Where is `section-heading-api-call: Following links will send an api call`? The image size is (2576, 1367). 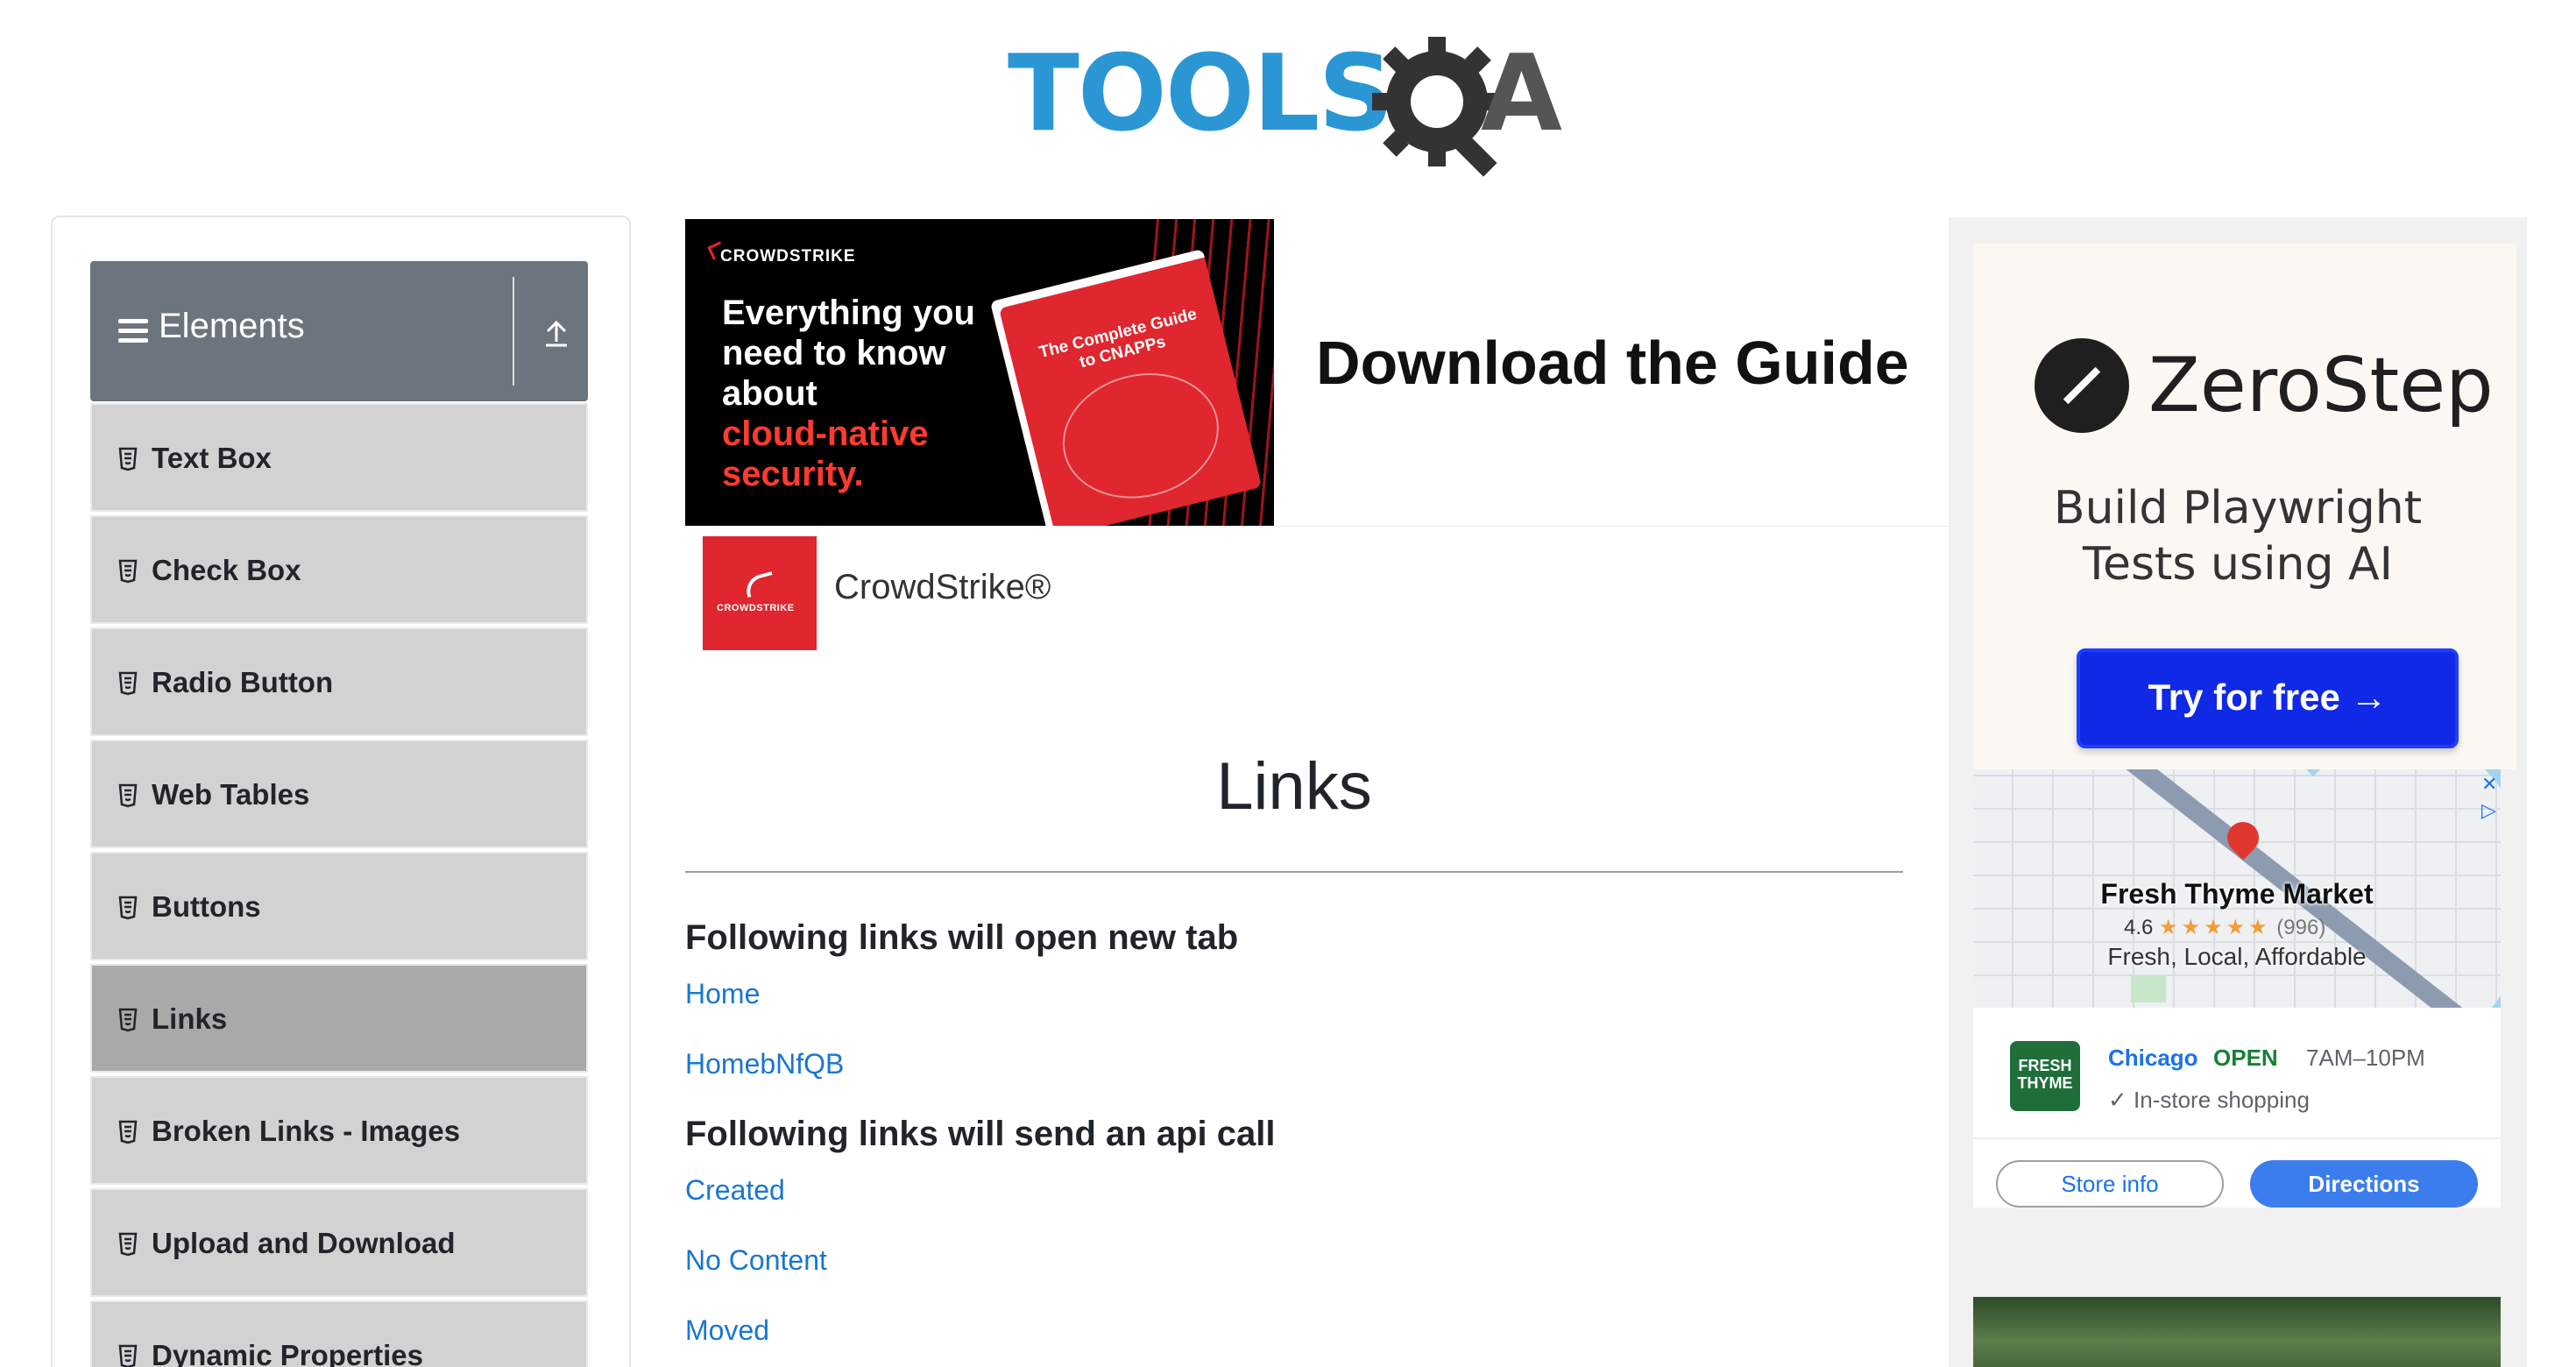 section-heading-api-call: Following links will send an api call is located at coordinates (980, 1134).